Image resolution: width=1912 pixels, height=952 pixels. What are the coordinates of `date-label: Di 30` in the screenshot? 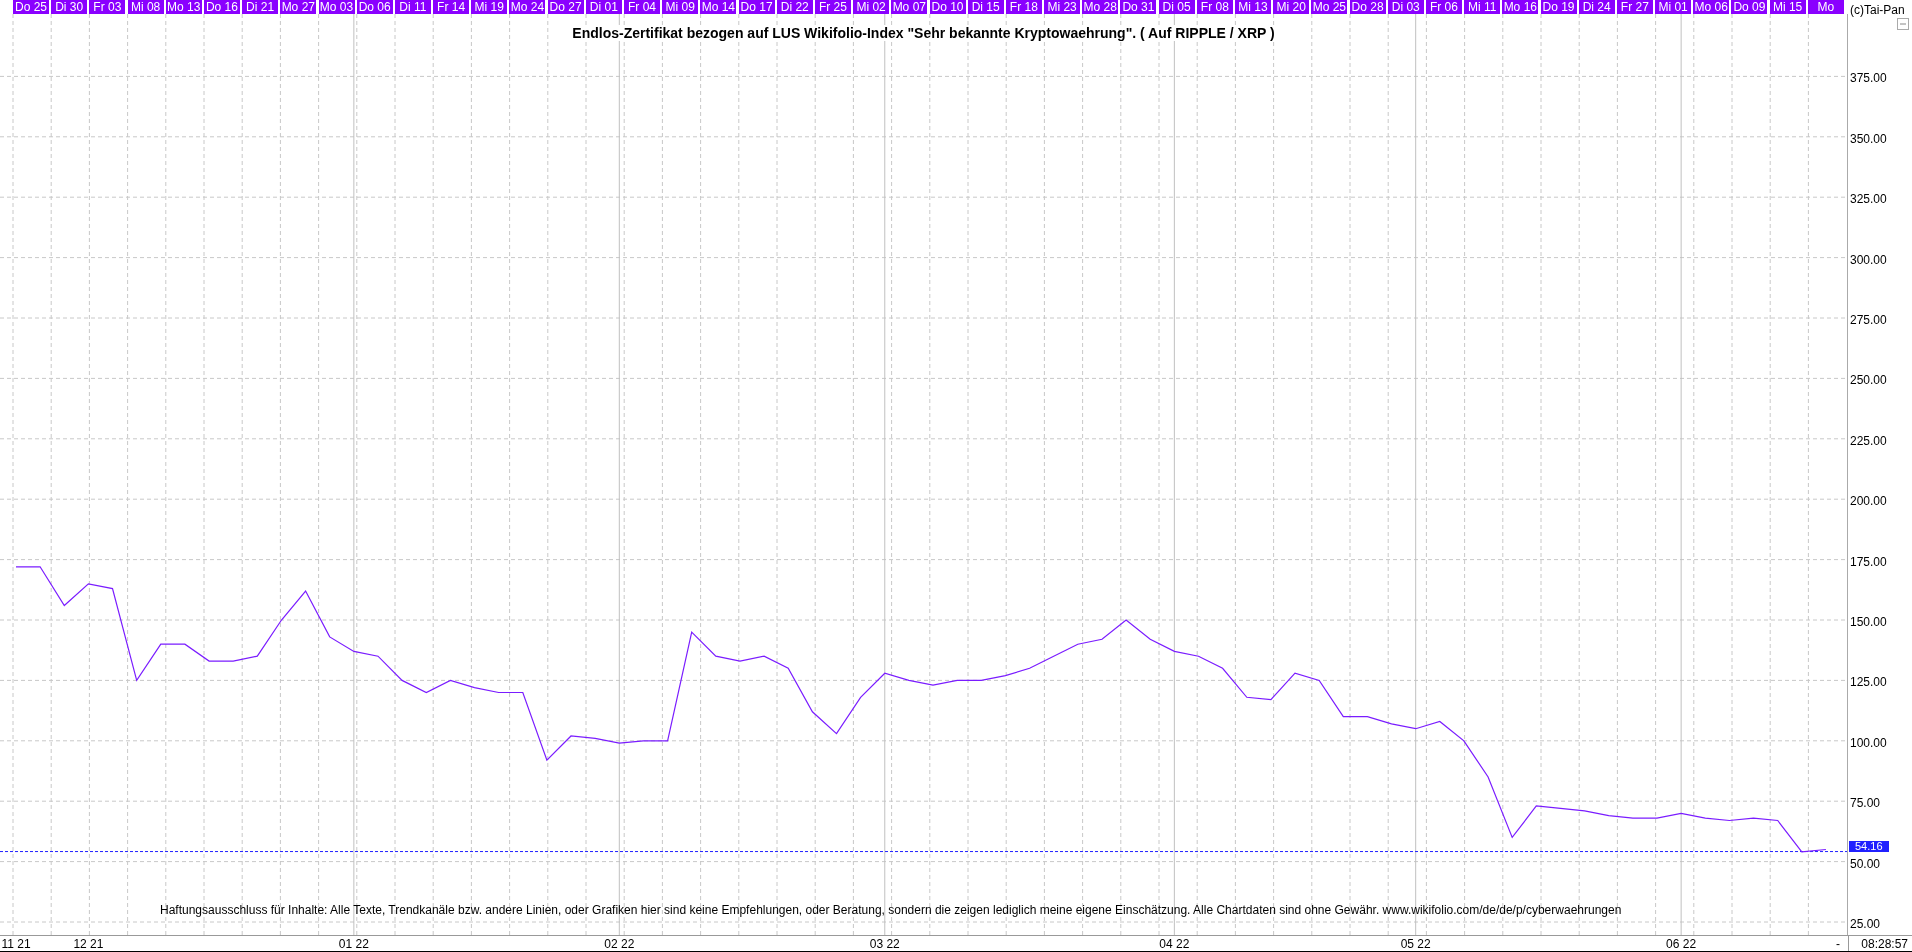 It's located at (69, 7).